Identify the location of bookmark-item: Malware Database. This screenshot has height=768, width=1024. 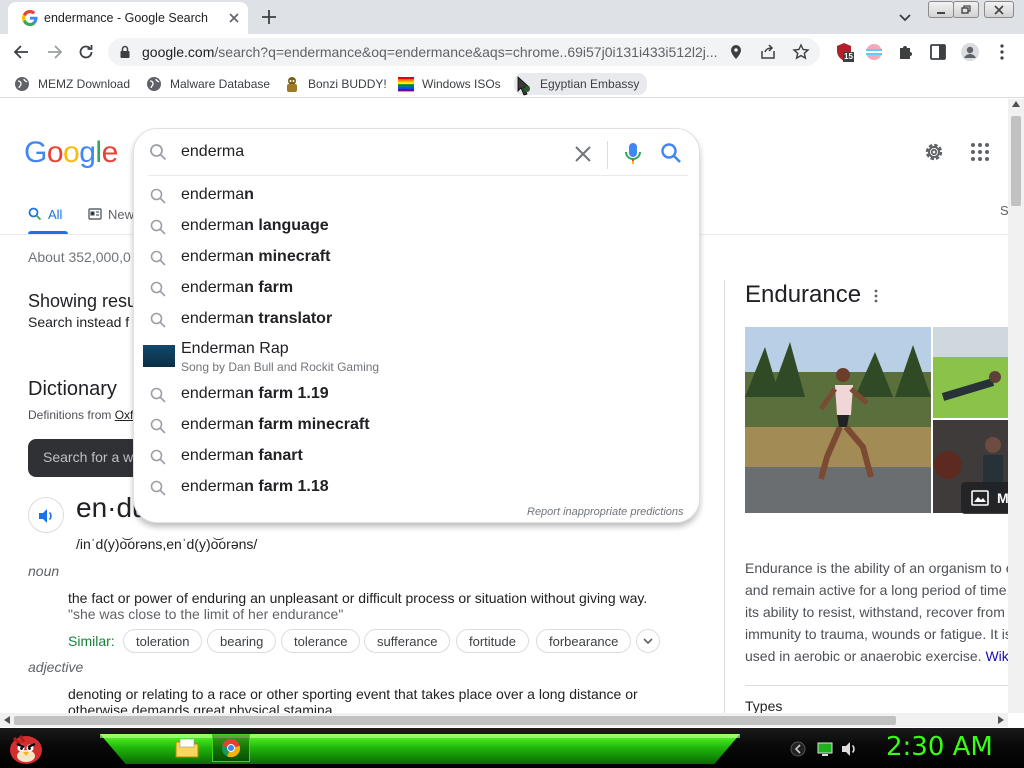
(208, 84).